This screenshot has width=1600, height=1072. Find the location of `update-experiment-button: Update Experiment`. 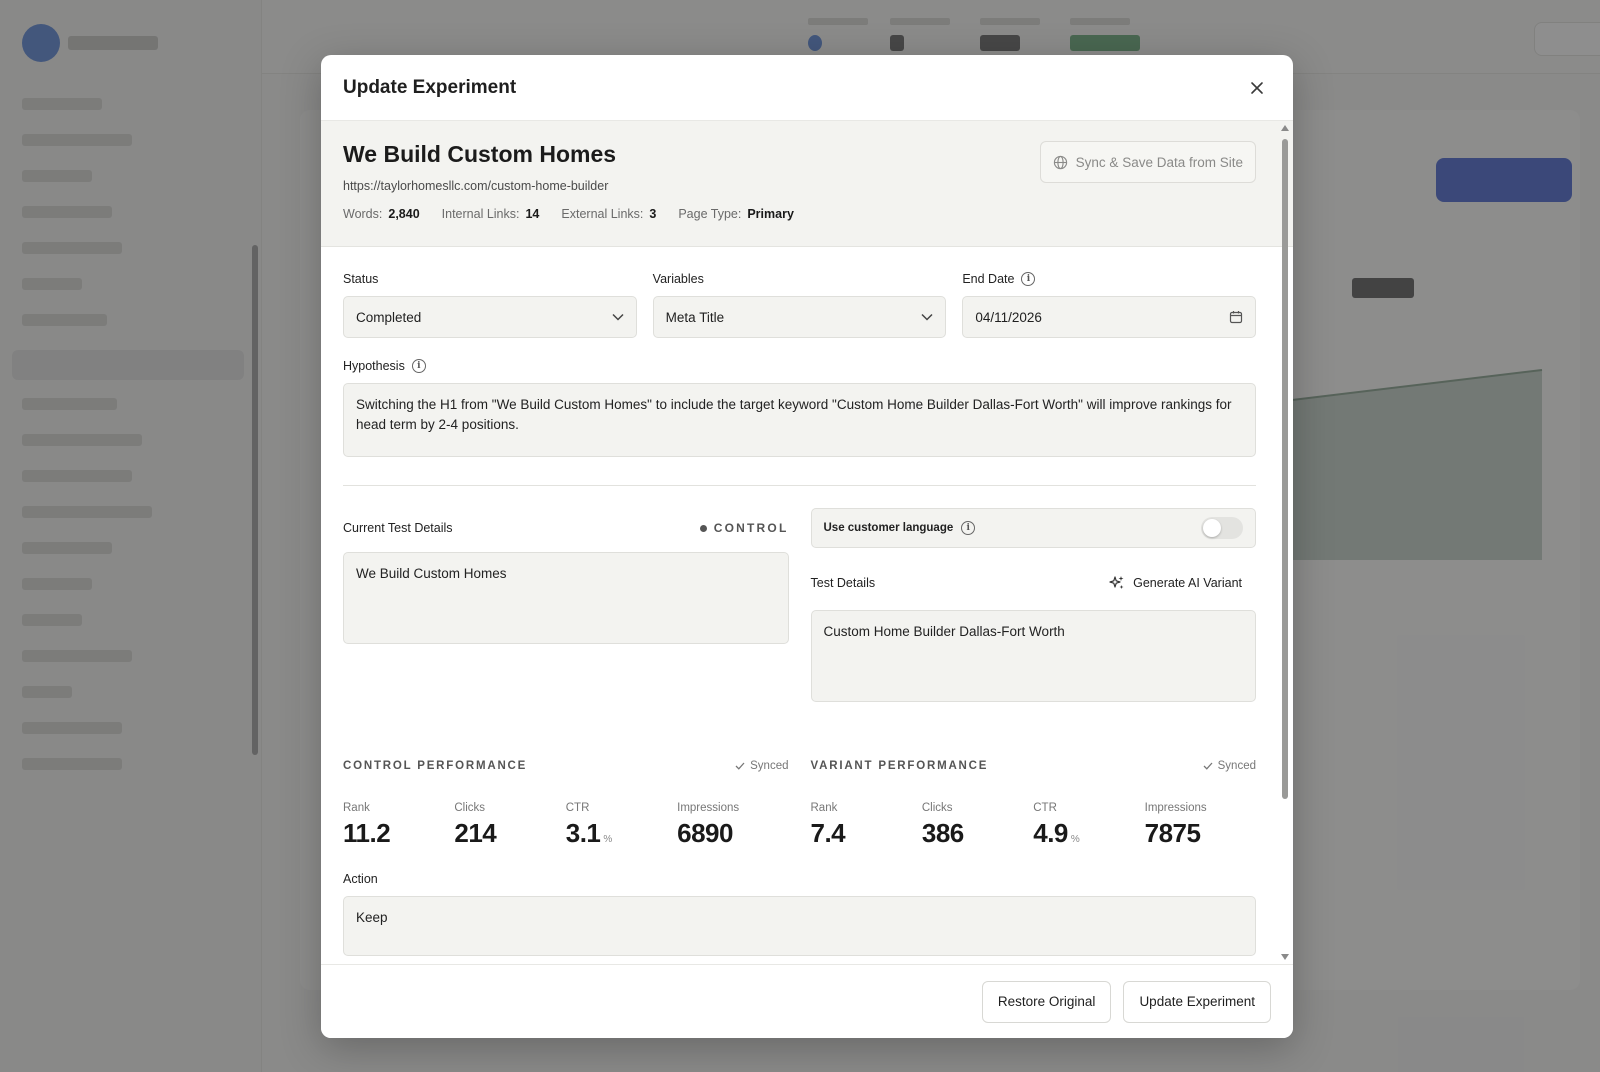

update-experiment-button: Update Experiment is located at coordinates (1197, 1001).